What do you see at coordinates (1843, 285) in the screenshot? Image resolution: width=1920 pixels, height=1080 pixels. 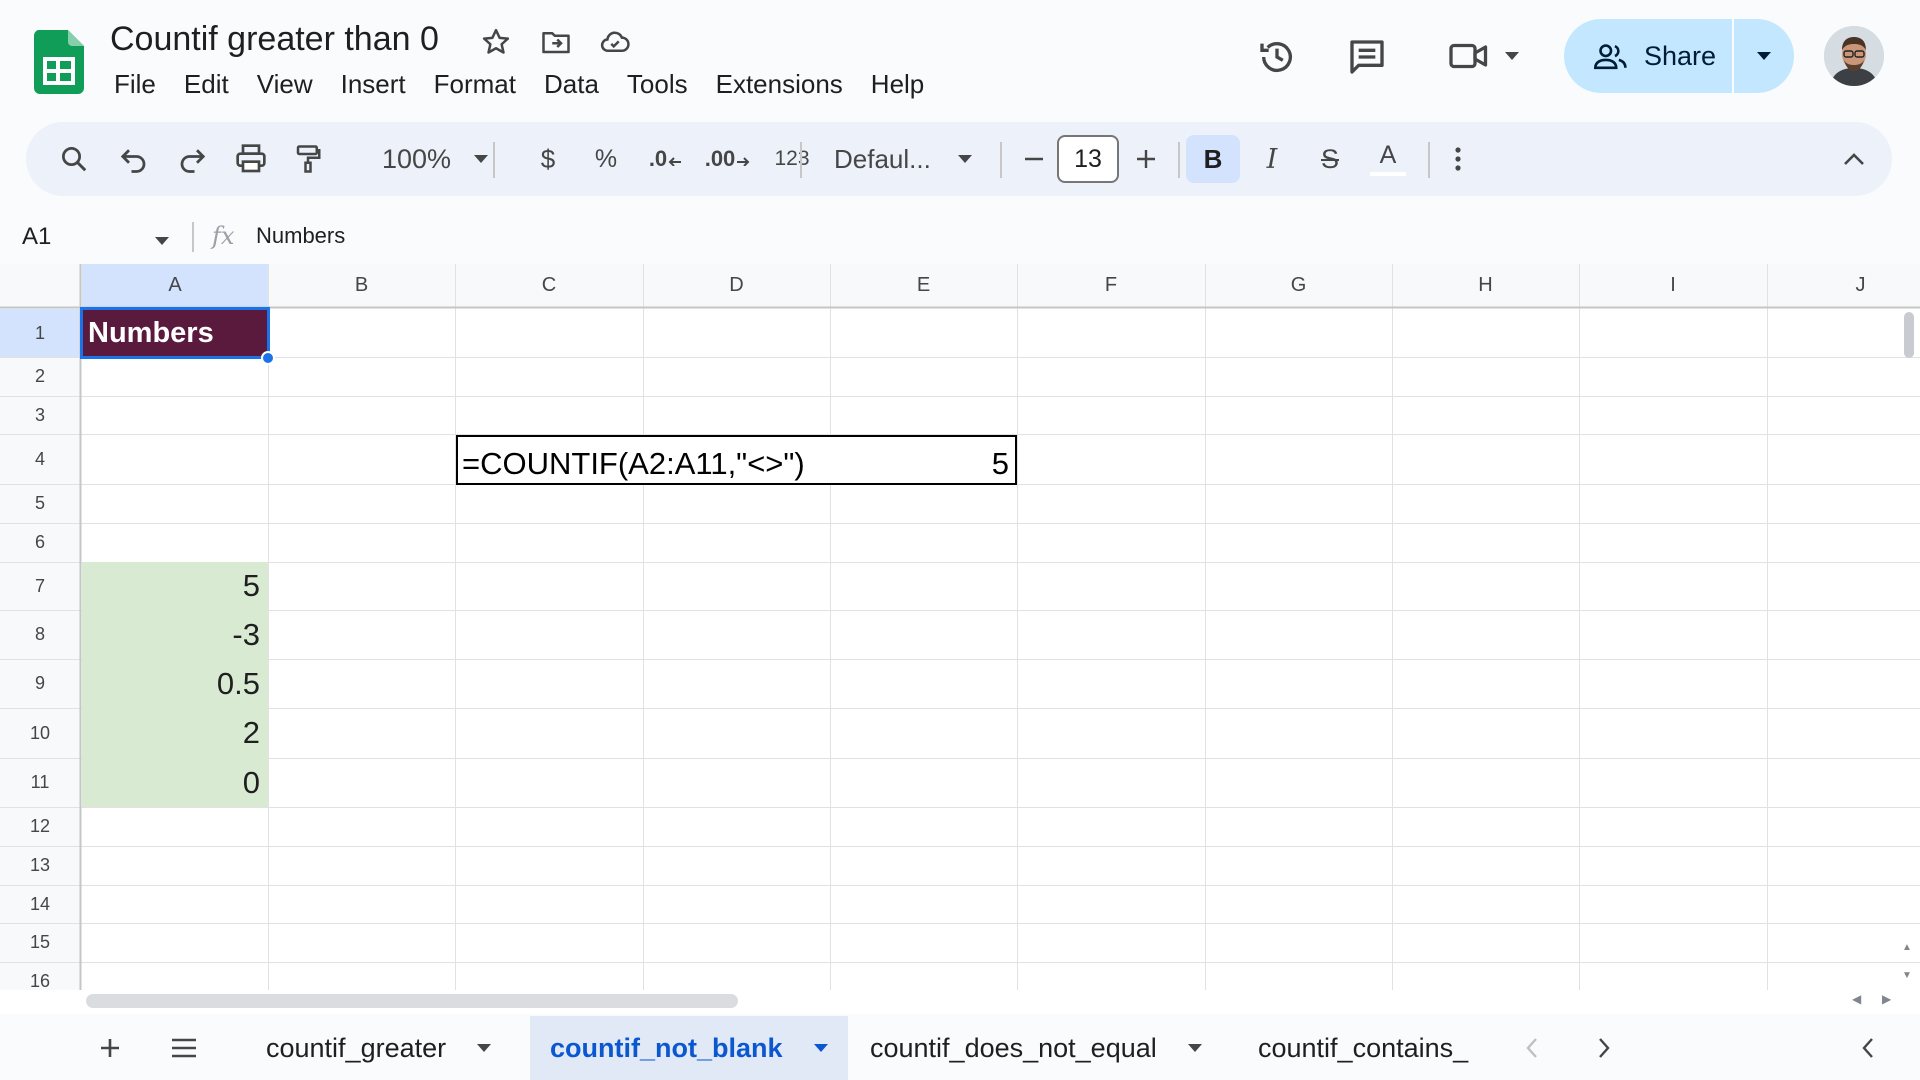 I see `column-header-j: J` at bounding box center [1843, 285].